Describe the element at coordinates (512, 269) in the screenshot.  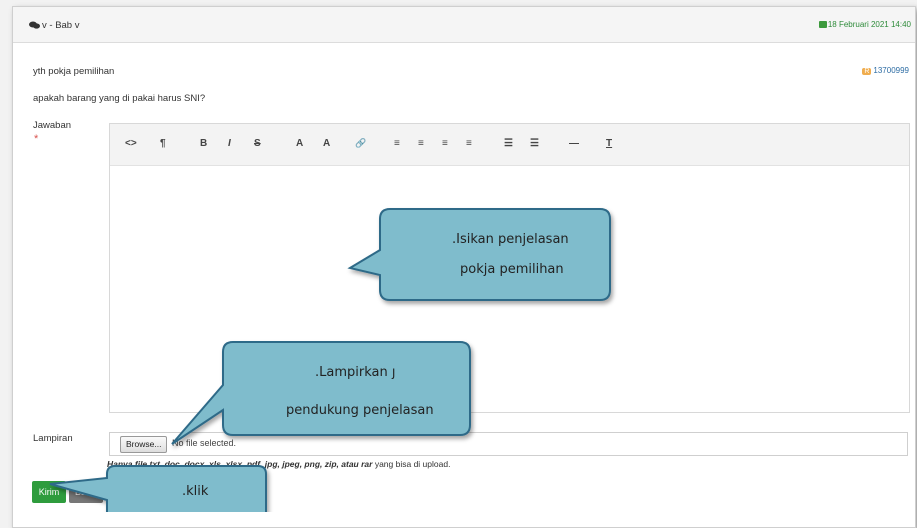
I see `editor-callout-line2: pokja pemilihan` at that location.